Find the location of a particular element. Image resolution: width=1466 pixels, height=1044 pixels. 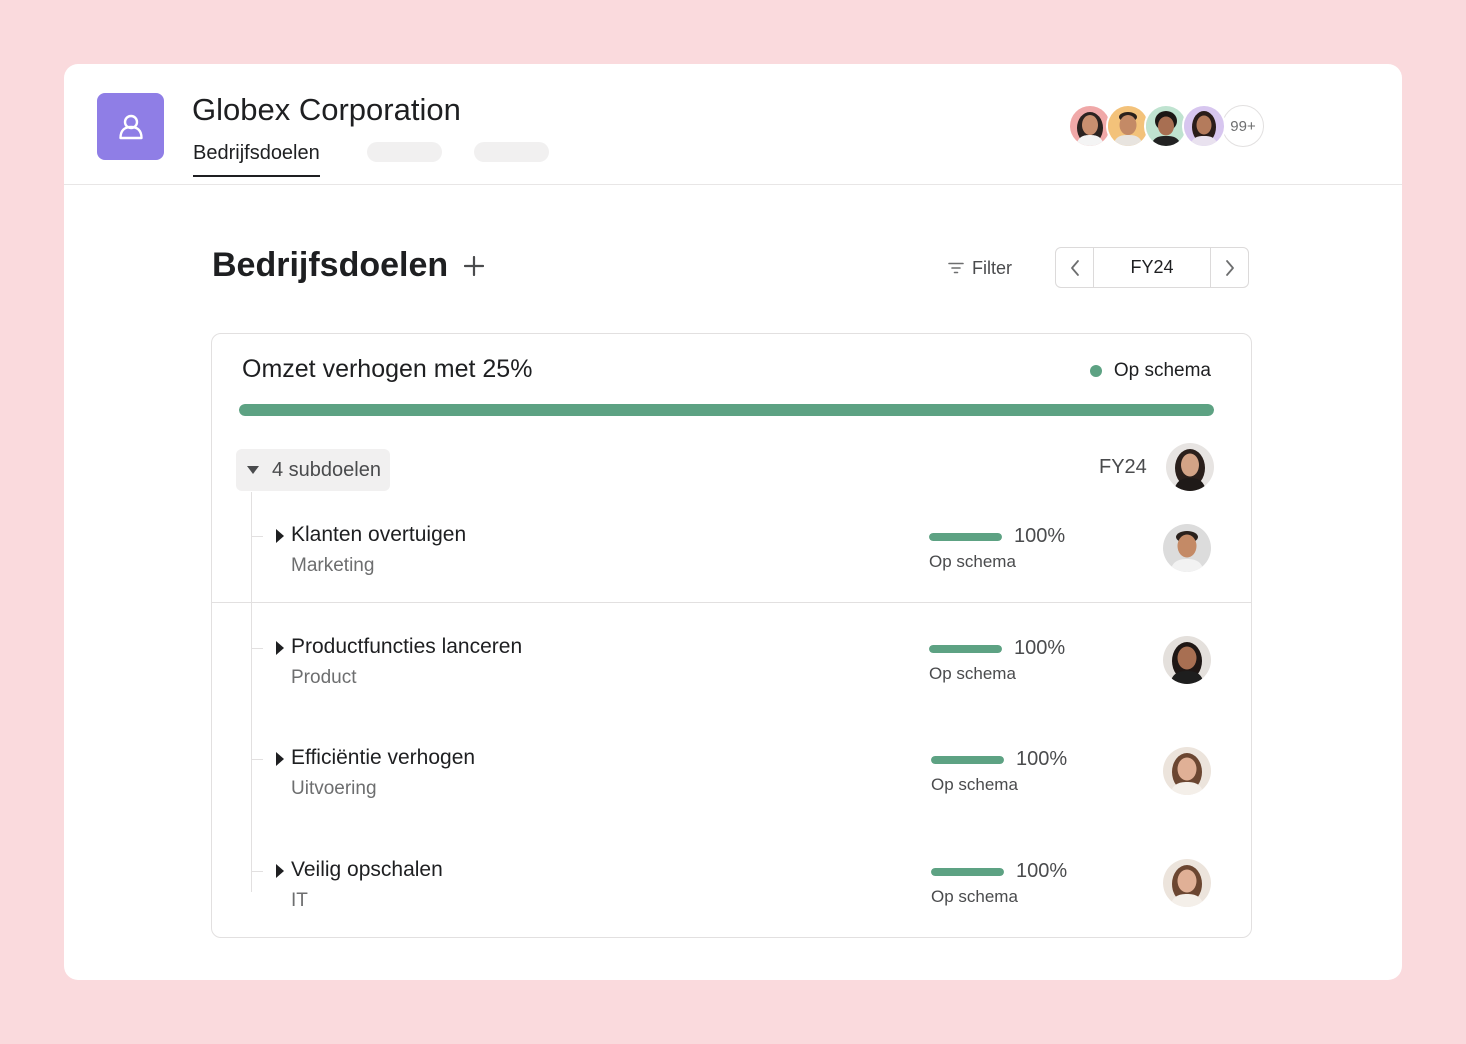

chevron-right-icon is located at coordinates (1229, 267).